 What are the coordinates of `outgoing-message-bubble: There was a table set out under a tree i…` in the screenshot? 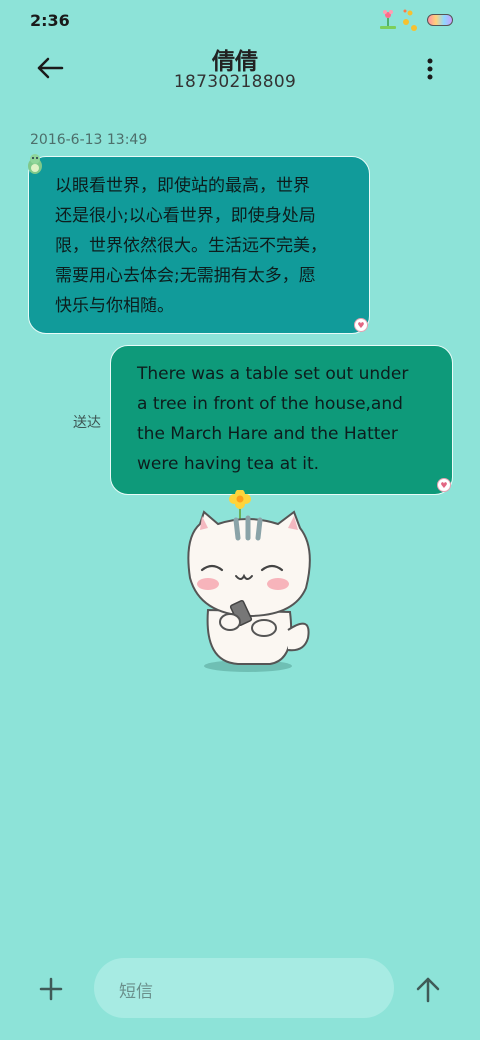 It's located at (281, 420).